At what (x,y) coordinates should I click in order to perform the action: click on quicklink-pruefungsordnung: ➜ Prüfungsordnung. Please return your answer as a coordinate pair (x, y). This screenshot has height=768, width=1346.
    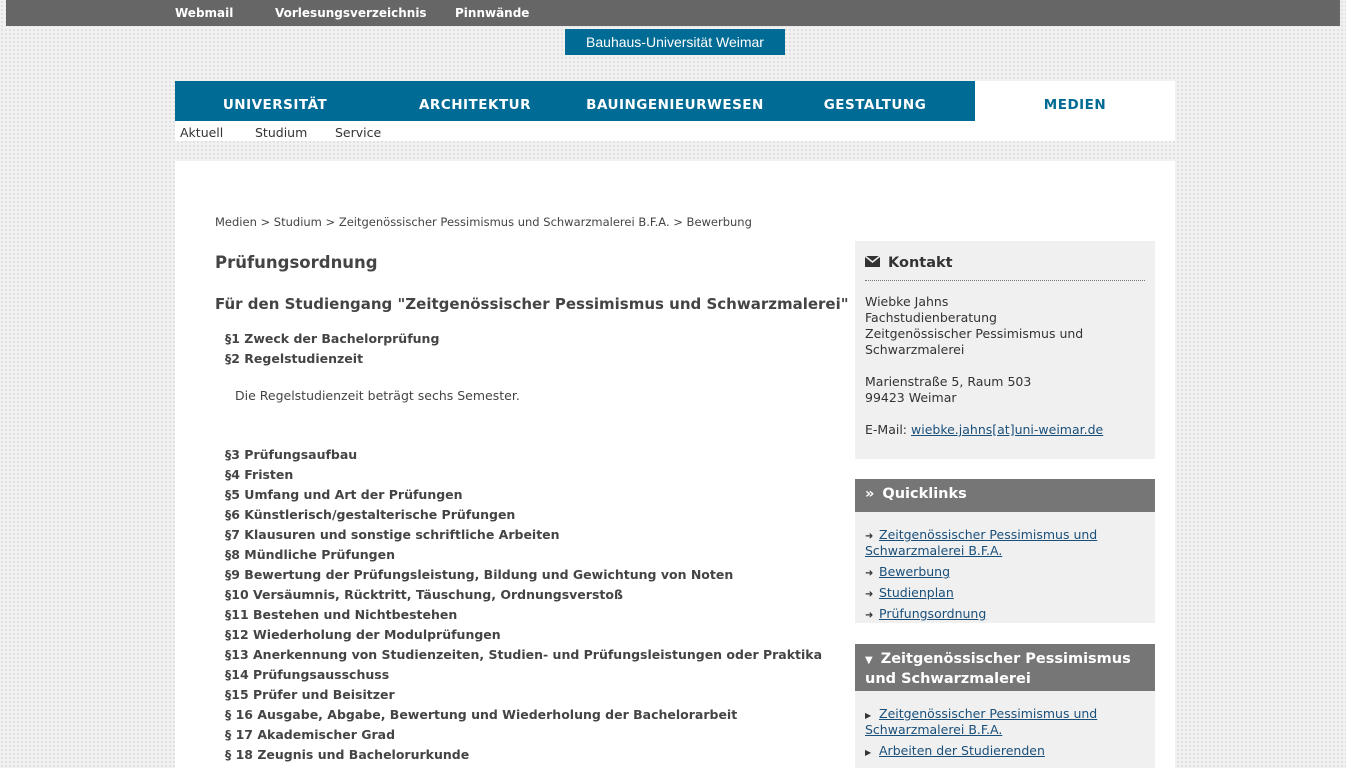
    Looking at the image, I should click on (925, 613).